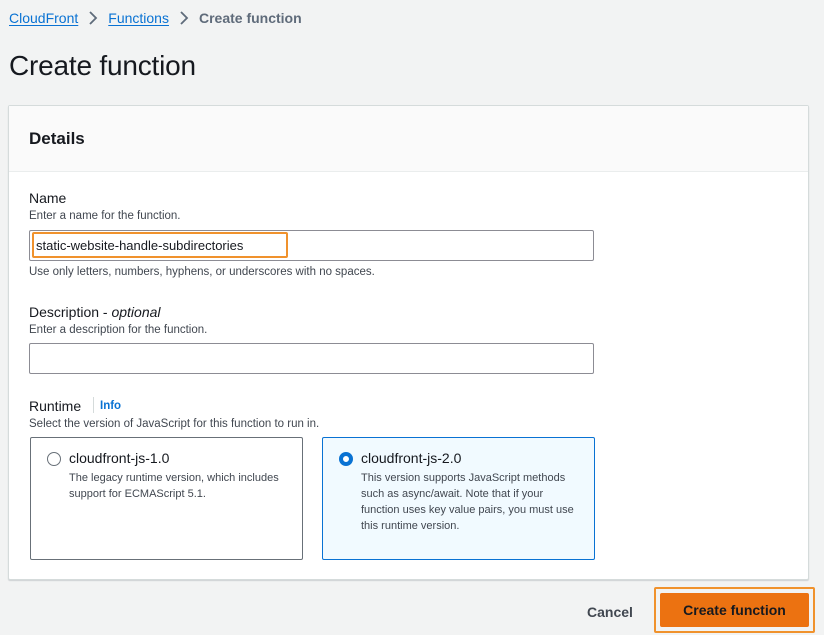  Describe the element at coordinates (57, 138) in the screenshot. I see `panel-title: Details` at that location.